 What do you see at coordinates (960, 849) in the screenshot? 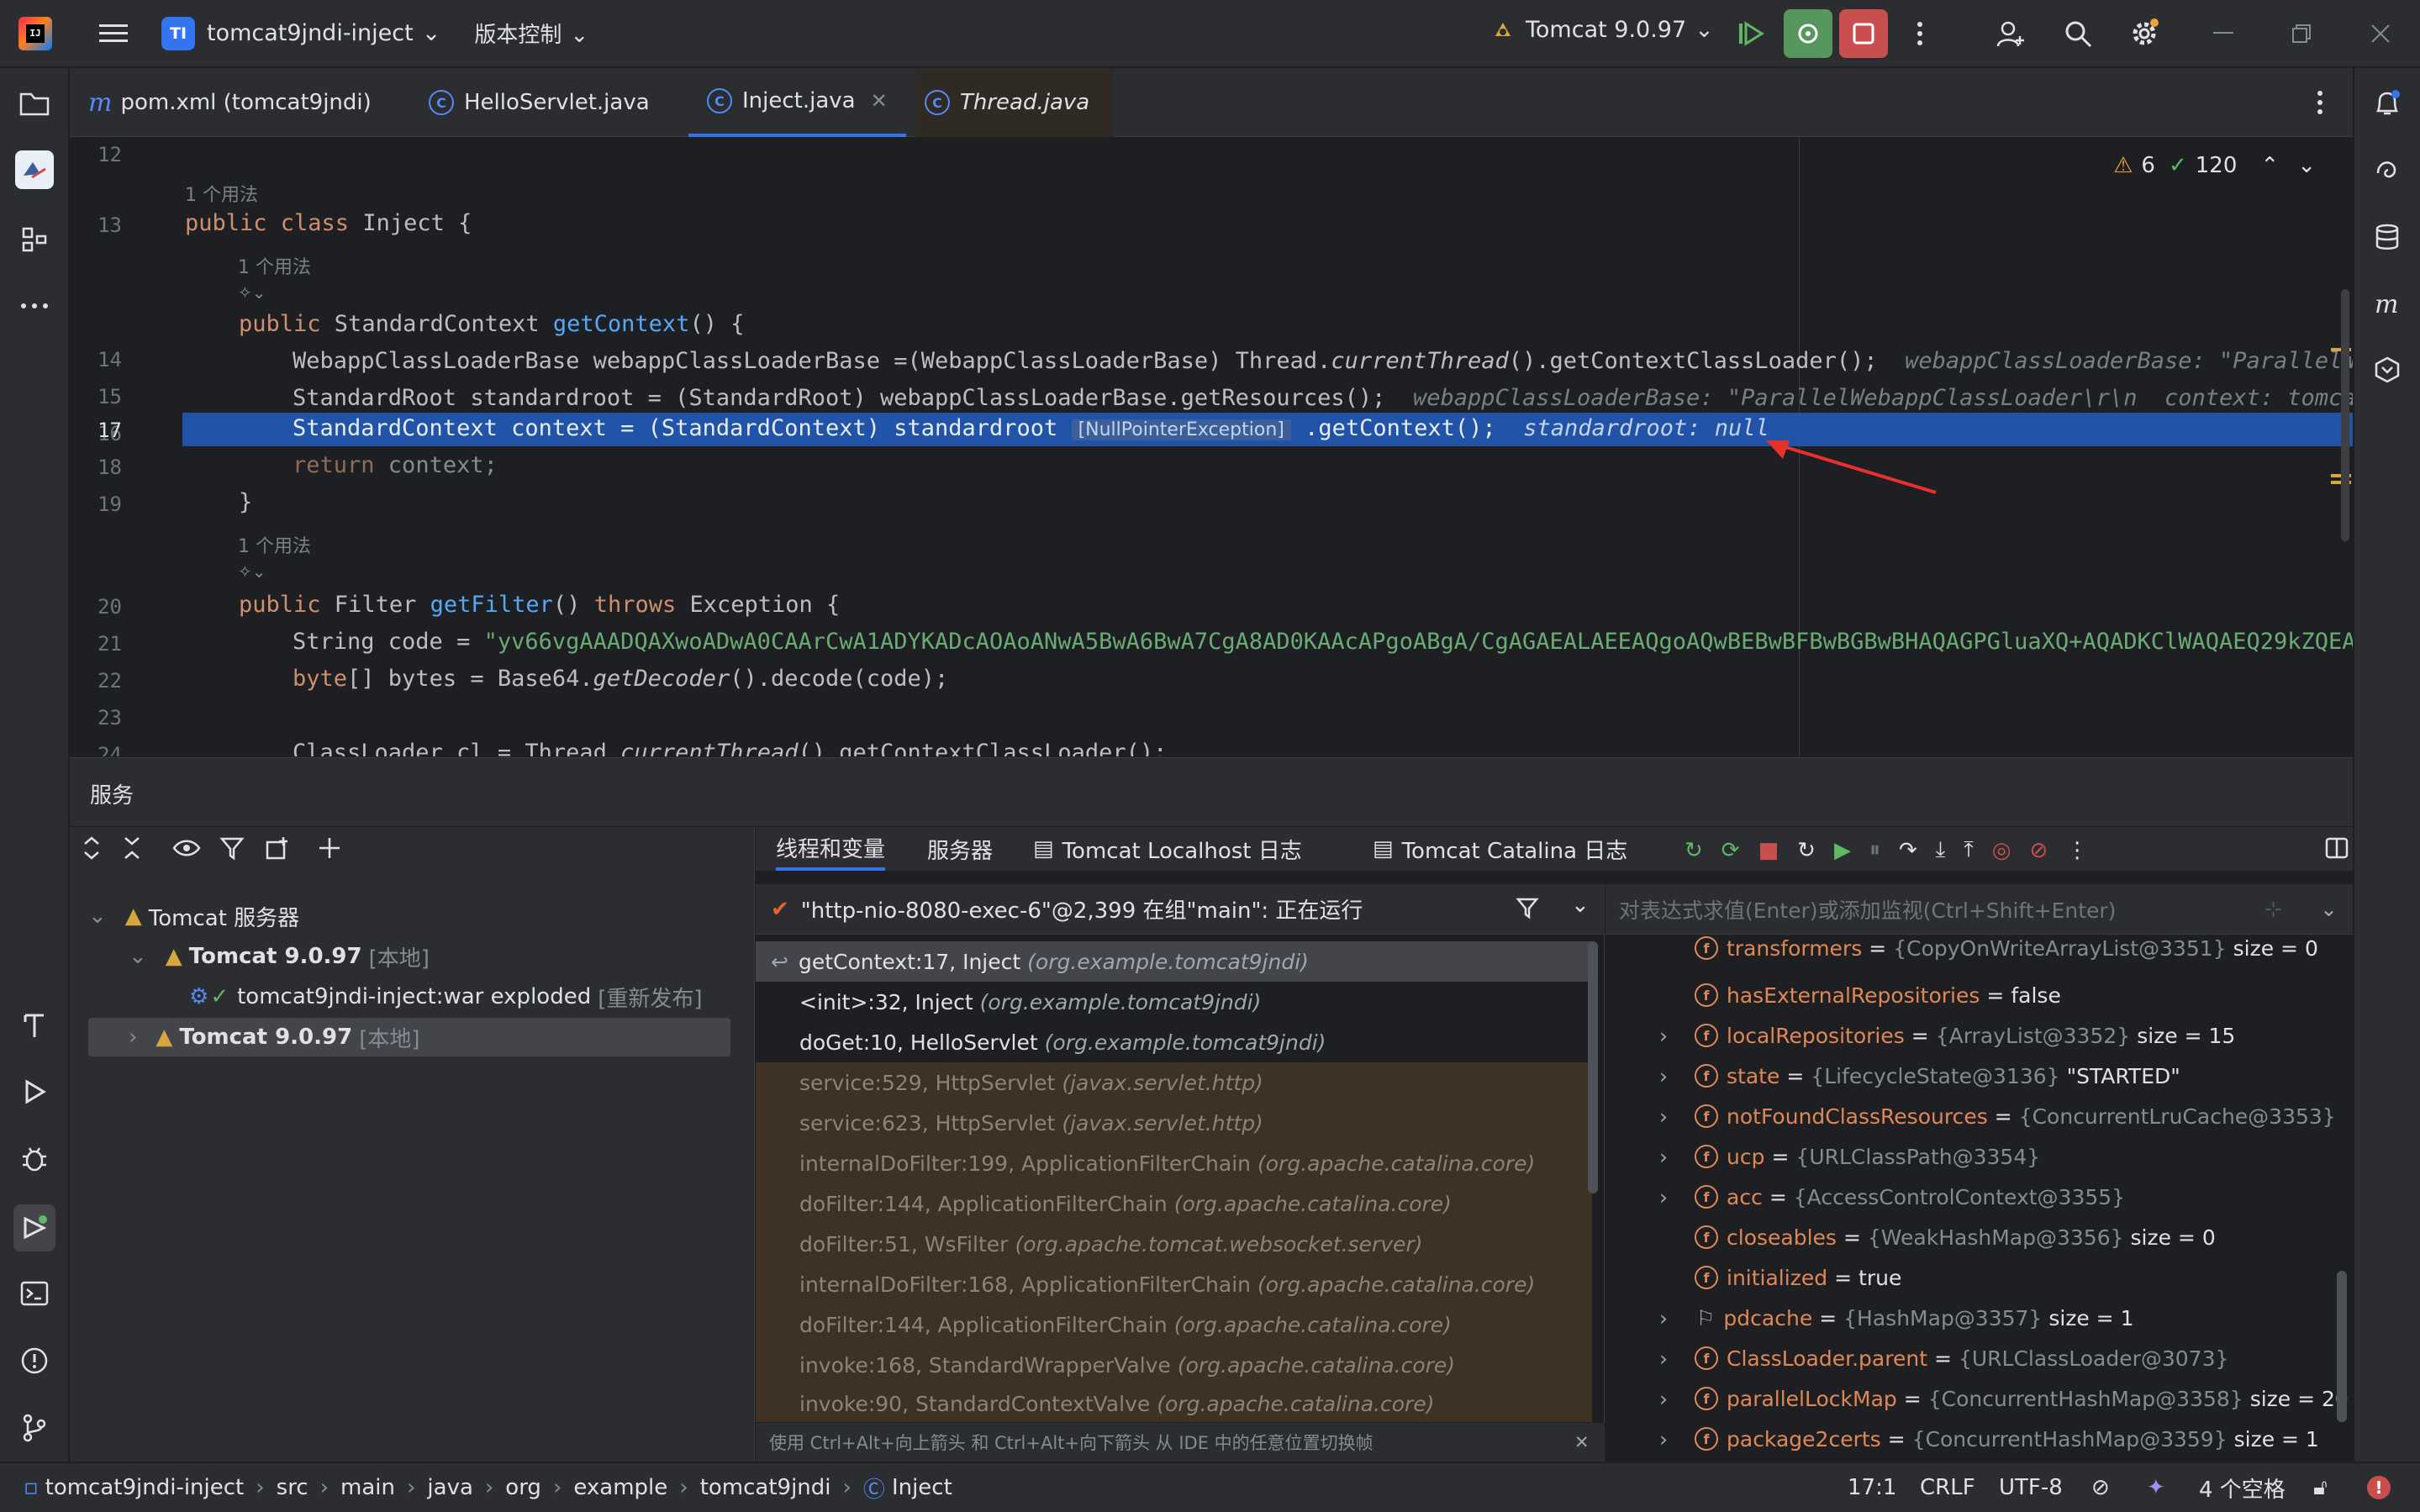
I see `tab-server: 服务器` at bounding box center [960, 849].